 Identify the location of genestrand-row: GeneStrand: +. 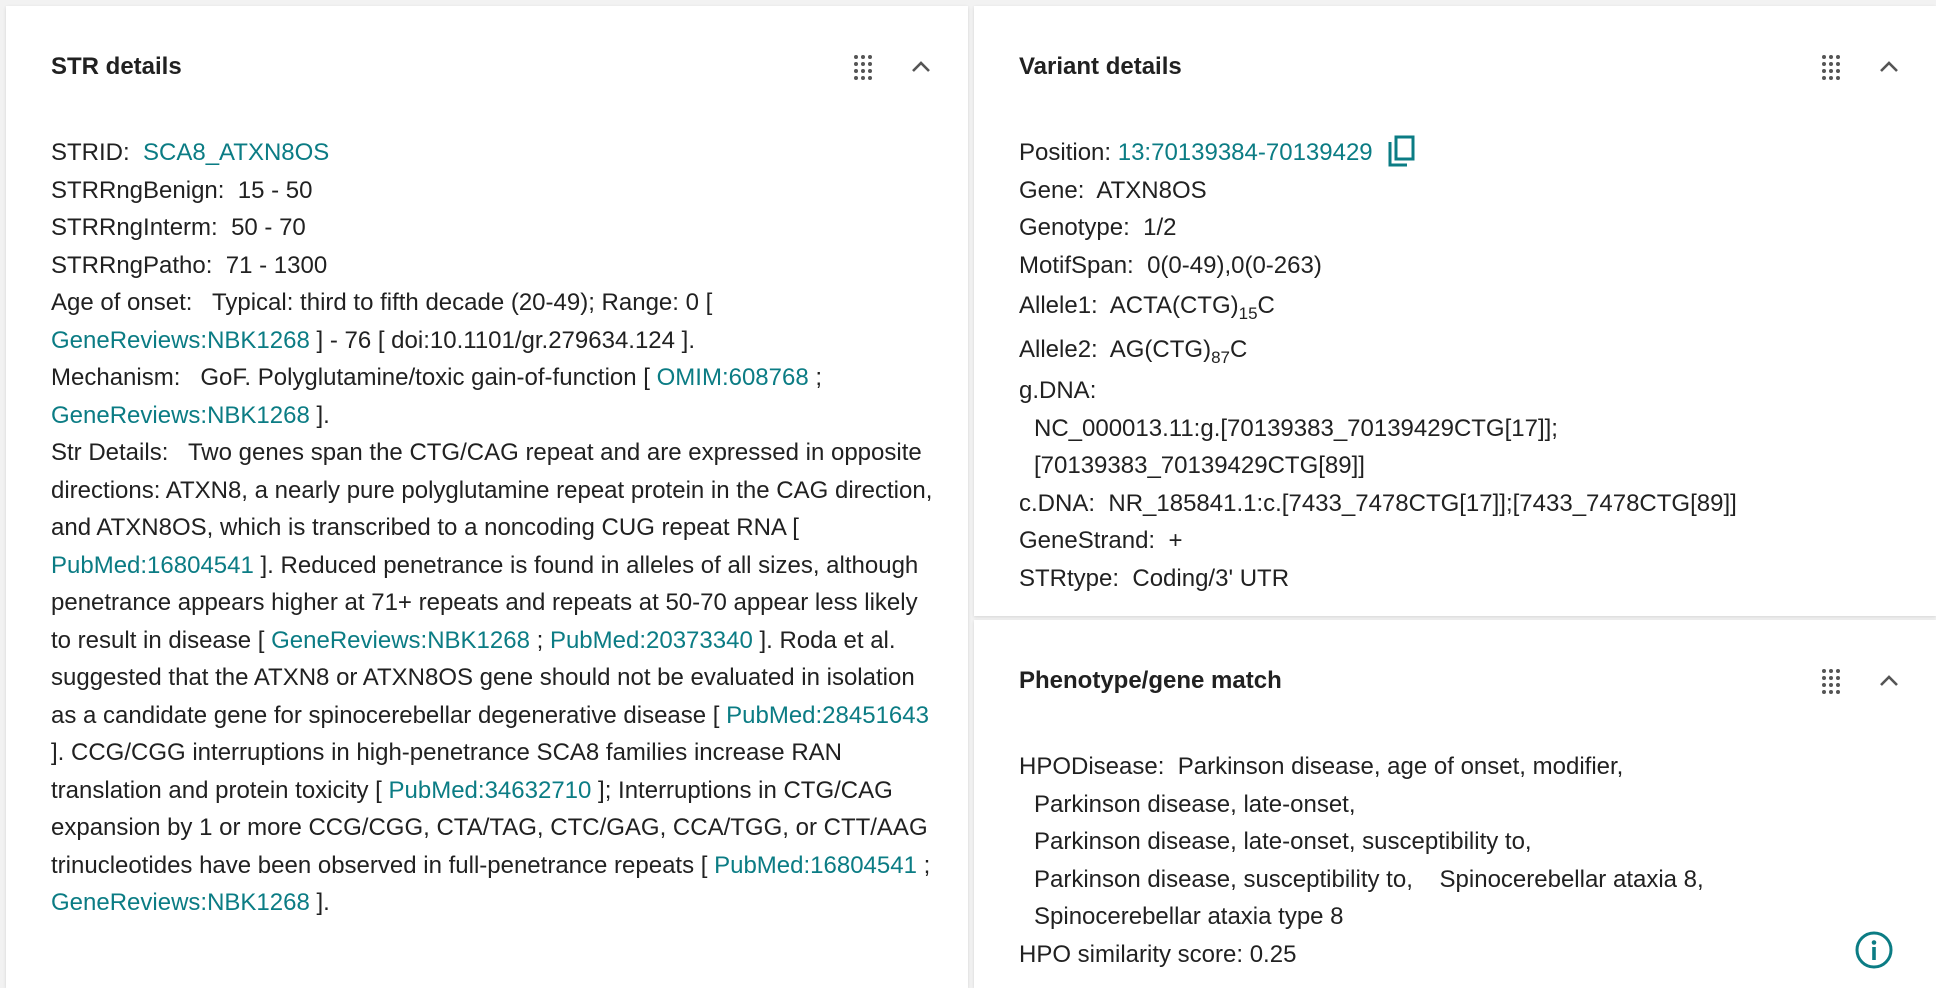
(1461, 541).